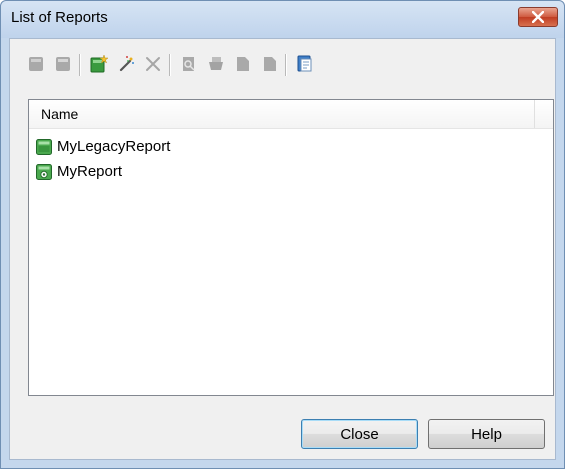 The width and height of the screenshot is (567, 471). I want to click on properties-icon, so click(36, 64).